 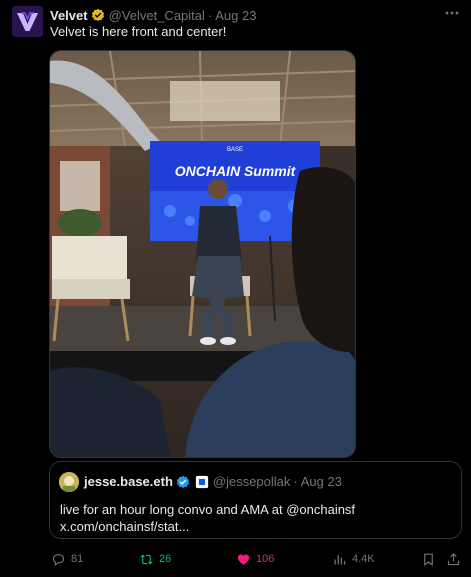 I want to click on like-count: 106, so click(x=265, y=559).